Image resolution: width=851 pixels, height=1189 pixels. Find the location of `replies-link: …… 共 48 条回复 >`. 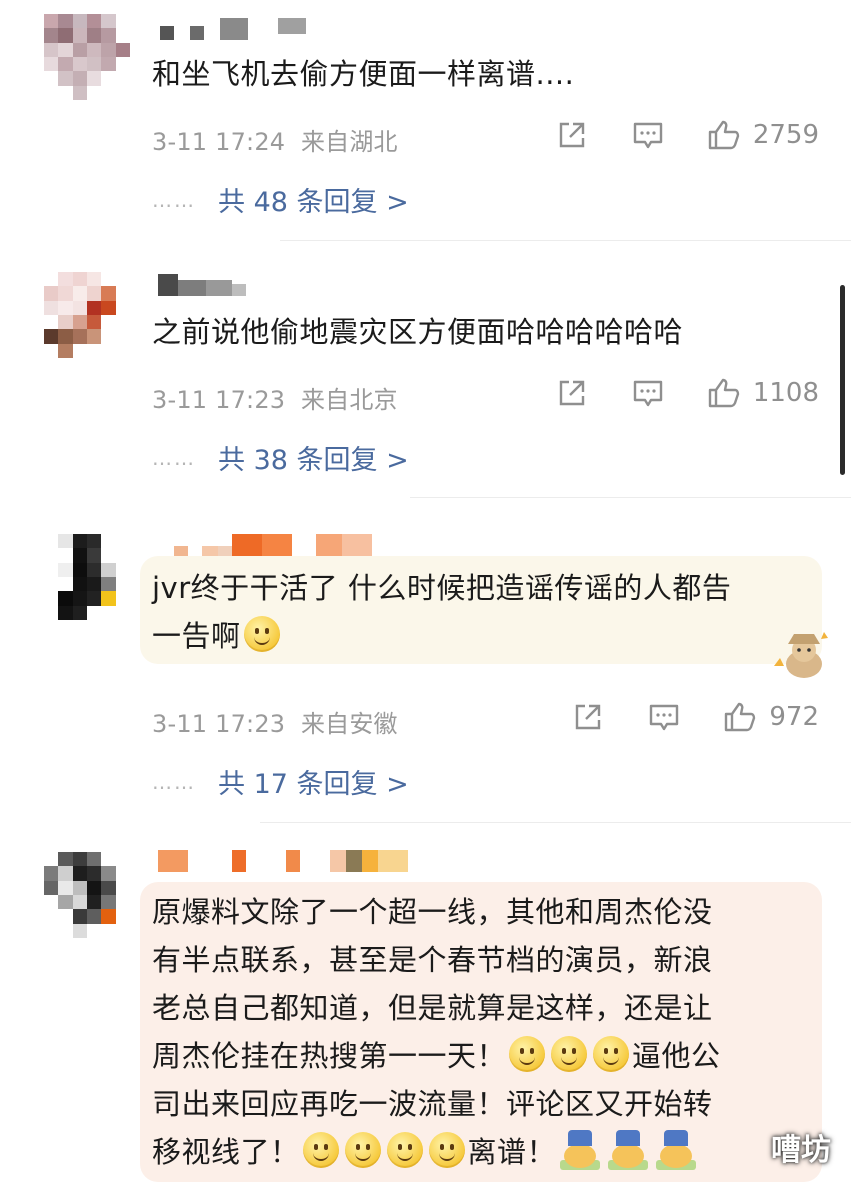

replies-link: …… 共 48 条回复 > is located at coordinates (280, 199).